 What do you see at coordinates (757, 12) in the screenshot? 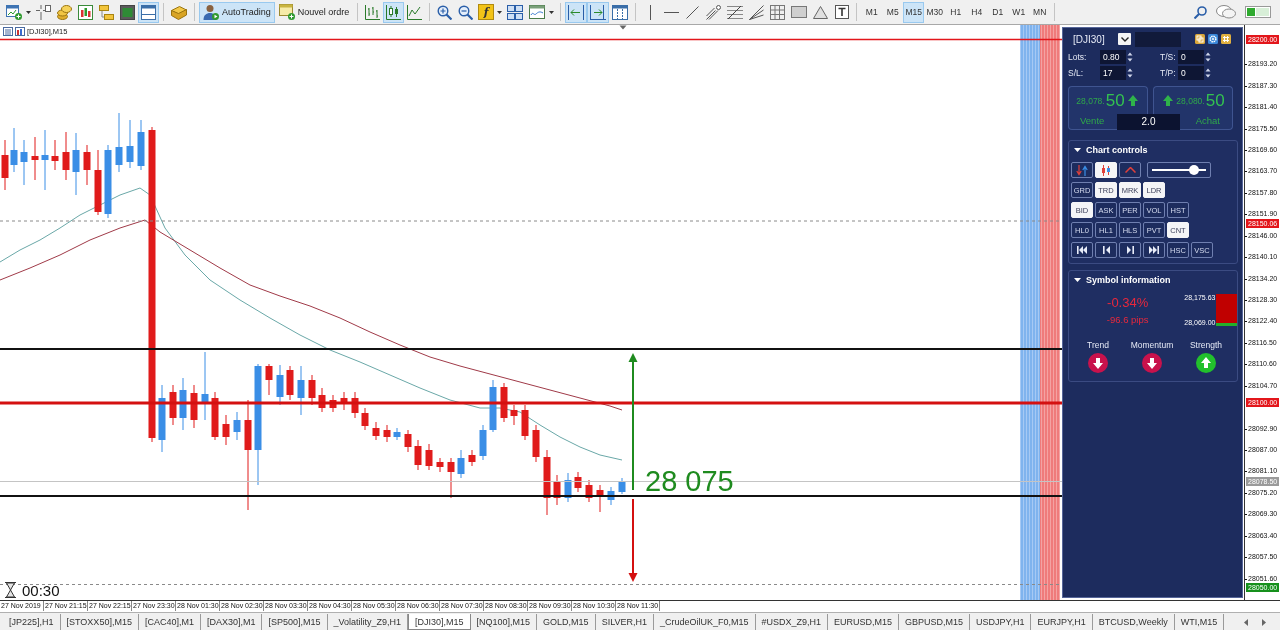
I see `fan-icon` at bounding box center [757, 12].